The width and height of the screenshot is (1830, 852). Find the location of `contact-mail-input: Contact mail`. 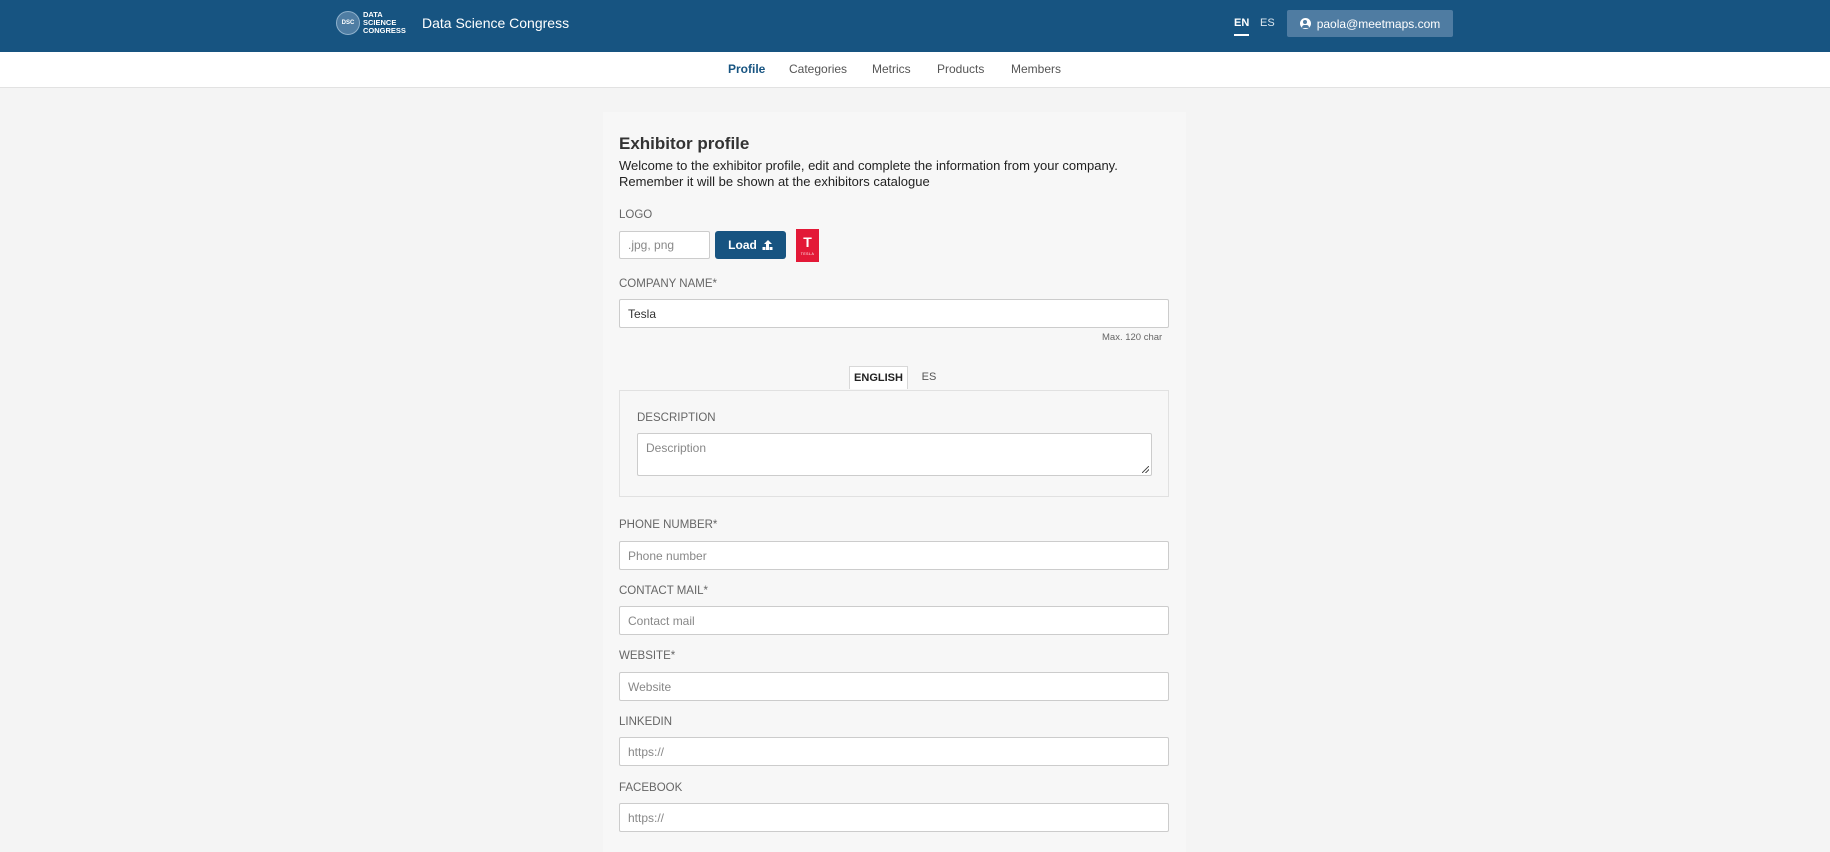

contact-mail-input: Contact mail is located at coordinates (894, 620).